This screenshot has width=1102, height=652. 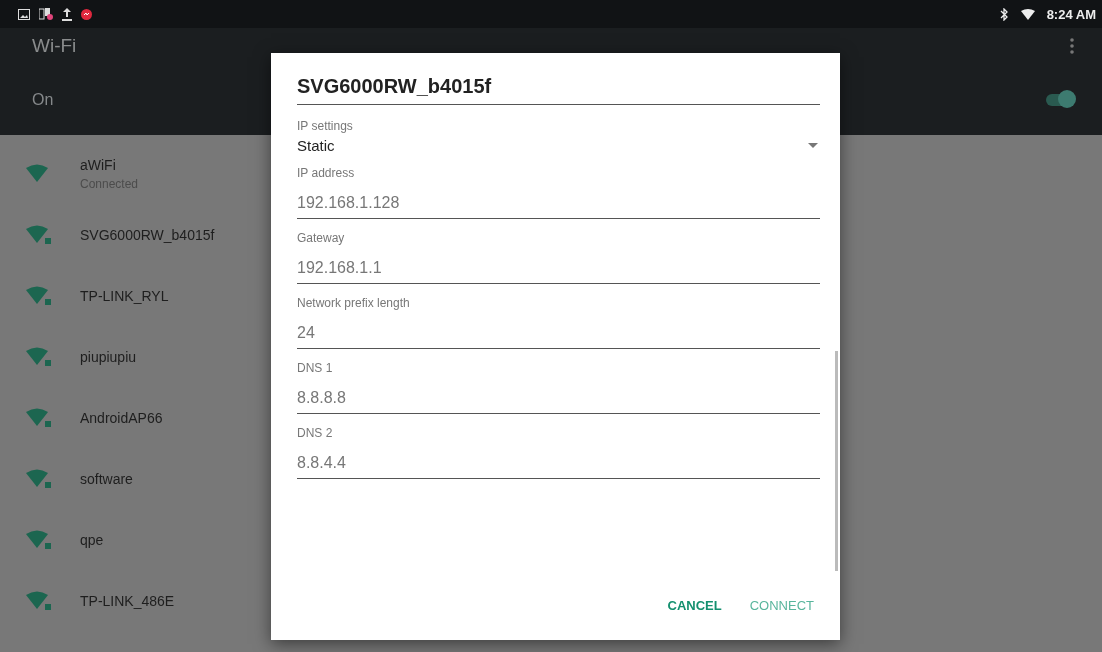 What do you see at coordinates (315, 368) in the screenshot?
I see `field-label: DNS 1` at bounding box center [315, 368].